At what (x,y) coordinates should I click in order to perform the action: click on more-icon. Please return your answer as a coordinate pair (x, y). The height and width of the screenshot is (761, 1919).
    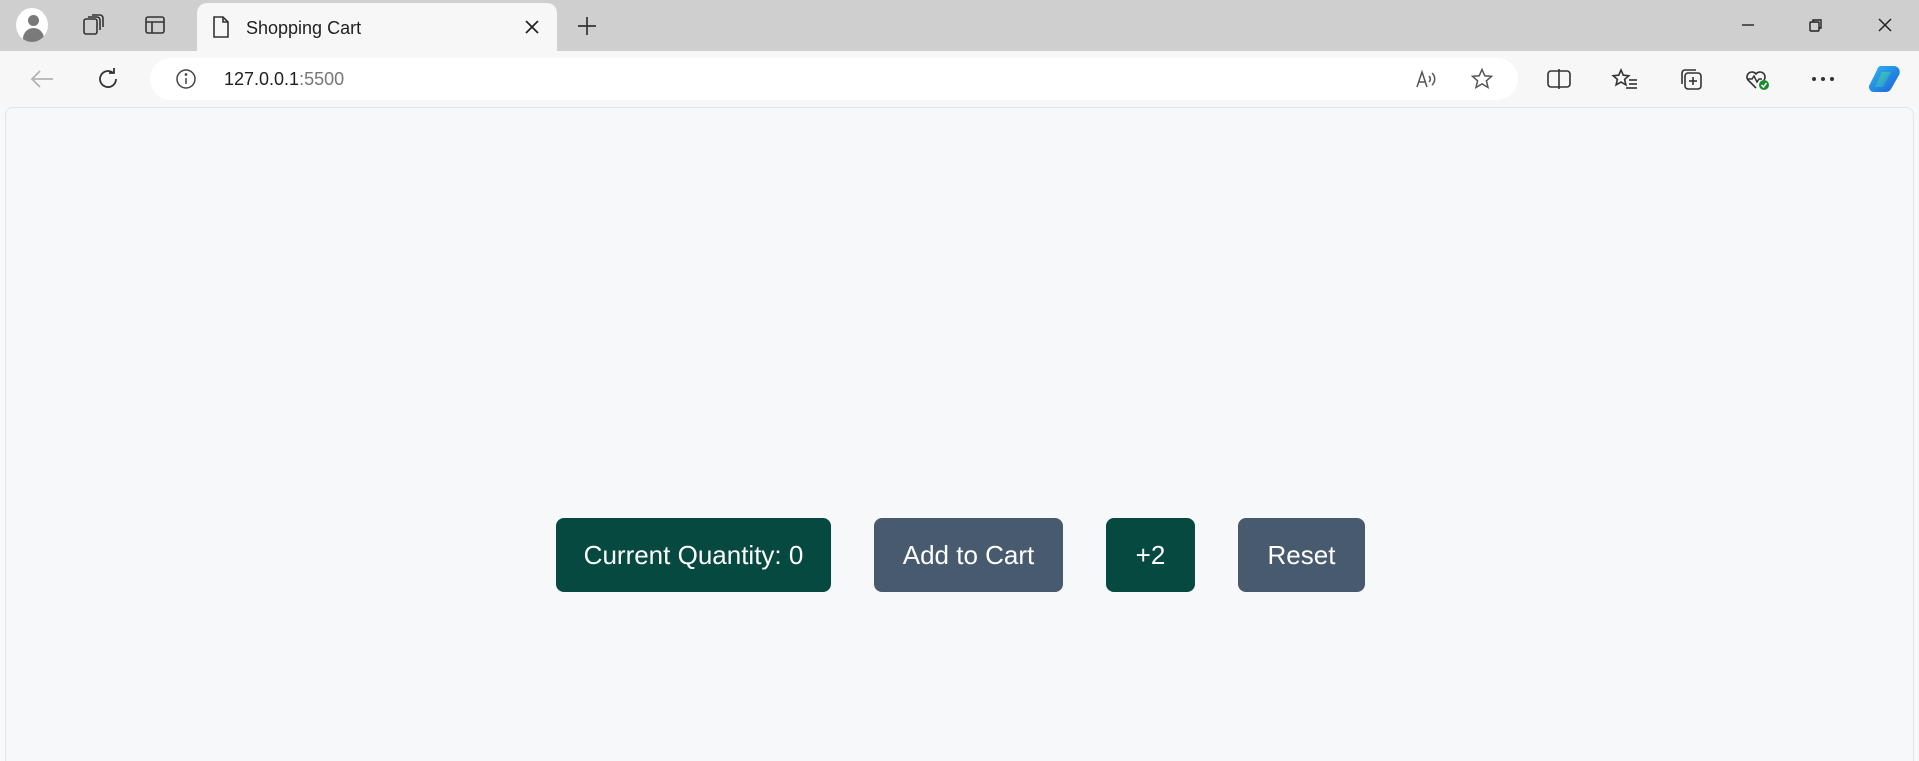
    Looking at the image, I should click on (1823, 79).